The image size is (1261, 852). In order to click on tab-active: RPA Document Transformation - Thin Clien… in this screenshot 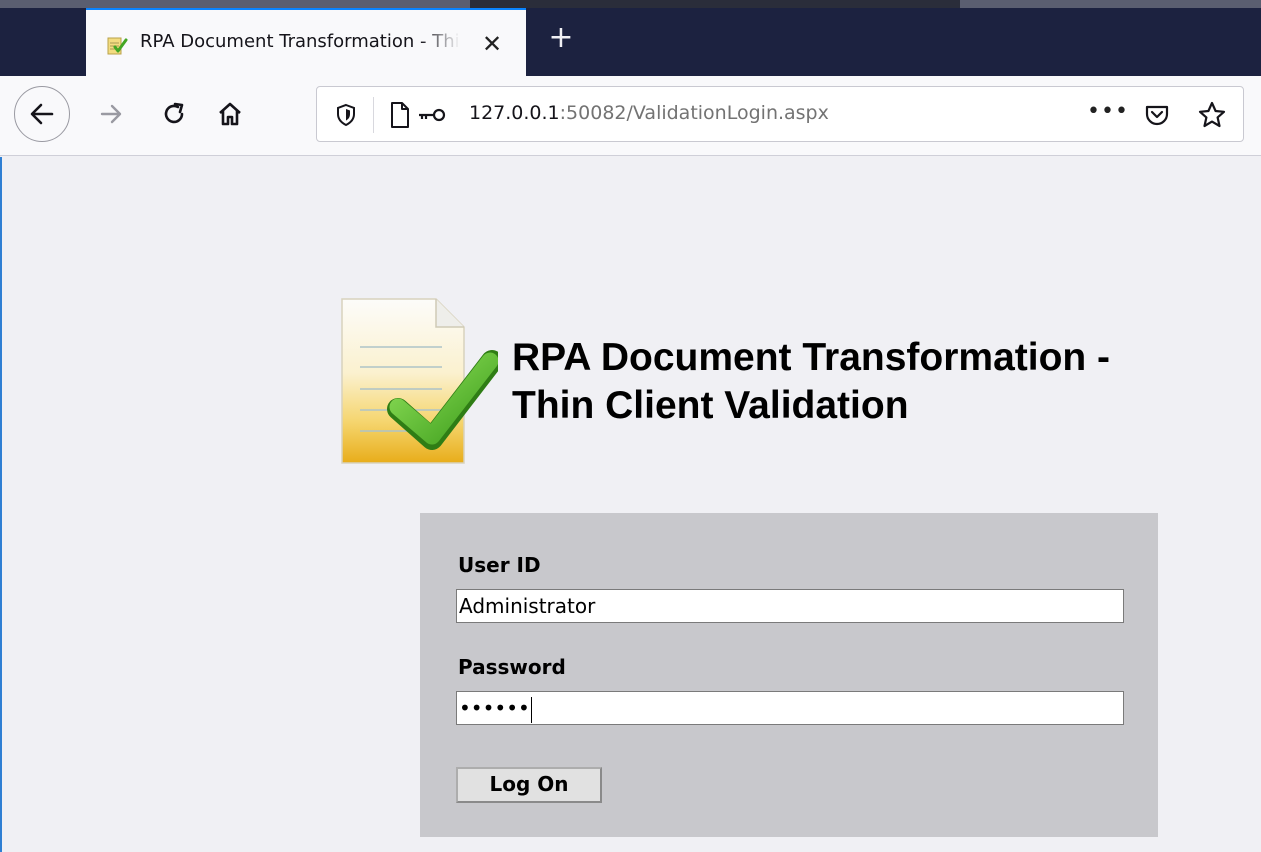, I will do `click(306, 42)`.